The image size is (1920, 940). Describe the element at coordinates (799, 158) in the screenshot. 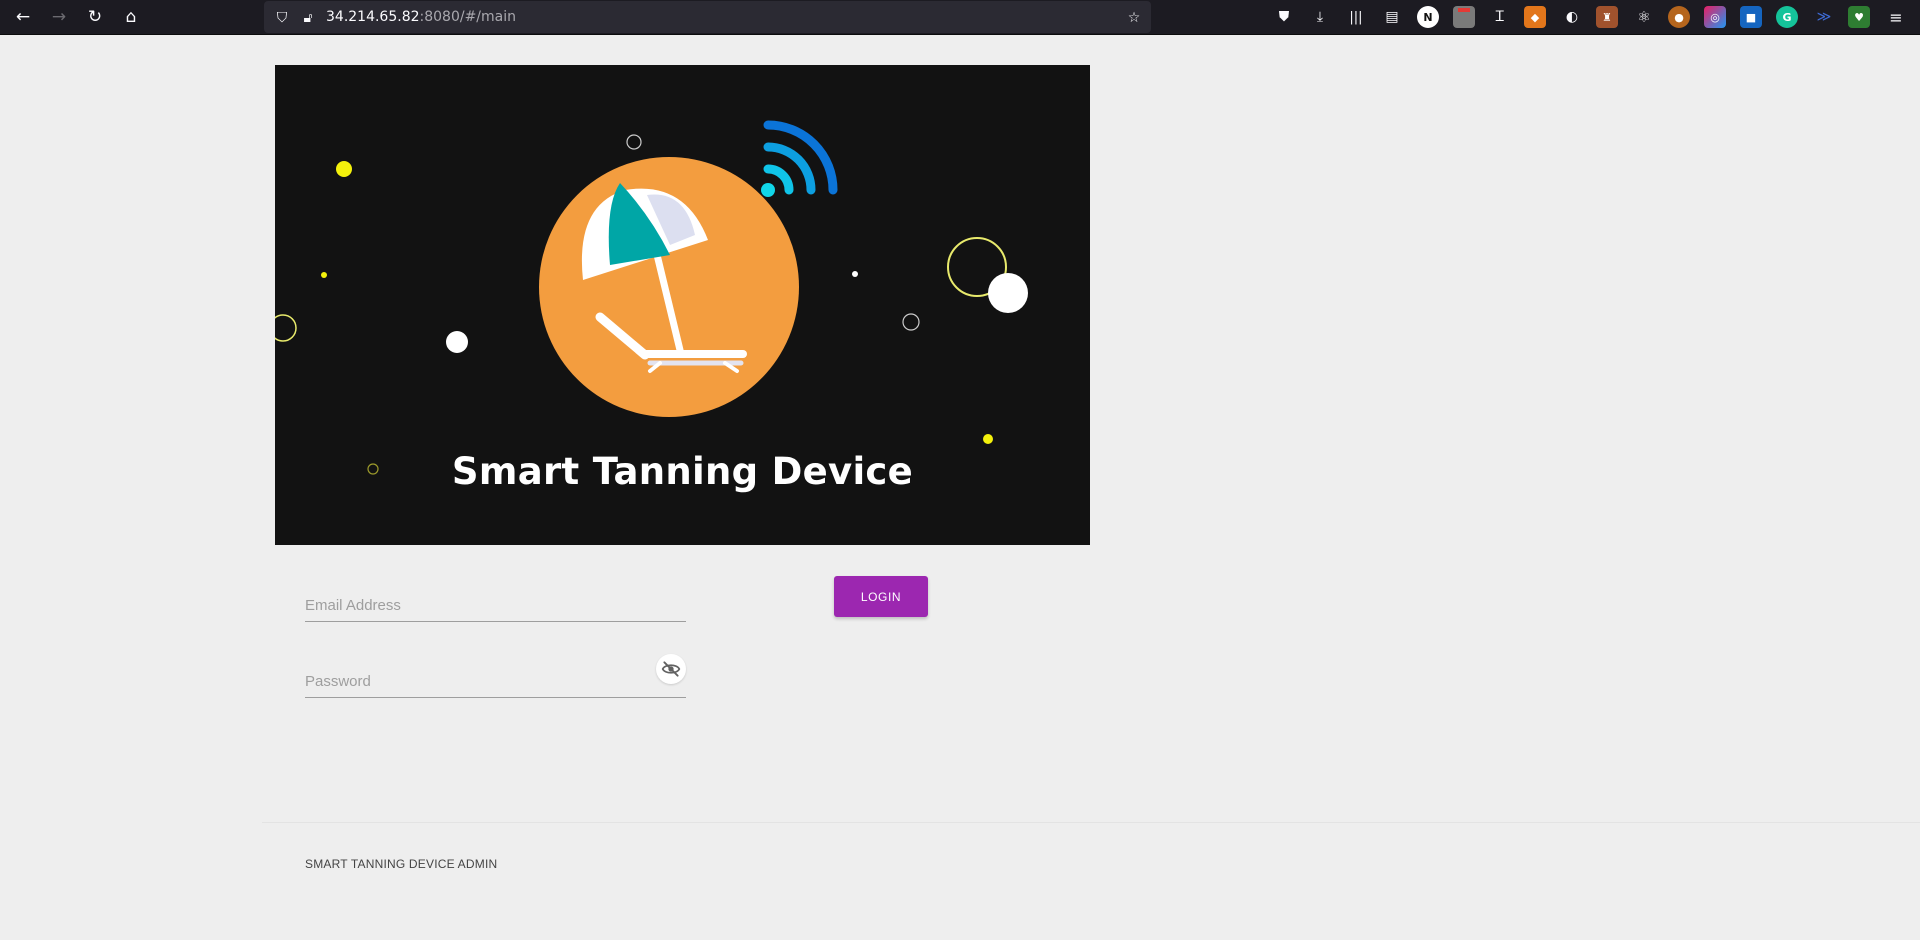

I see `wifi-icon` at that location.